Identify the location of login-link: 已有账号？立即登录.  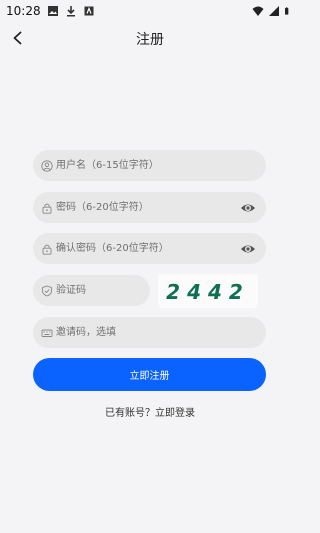
(150, 411).